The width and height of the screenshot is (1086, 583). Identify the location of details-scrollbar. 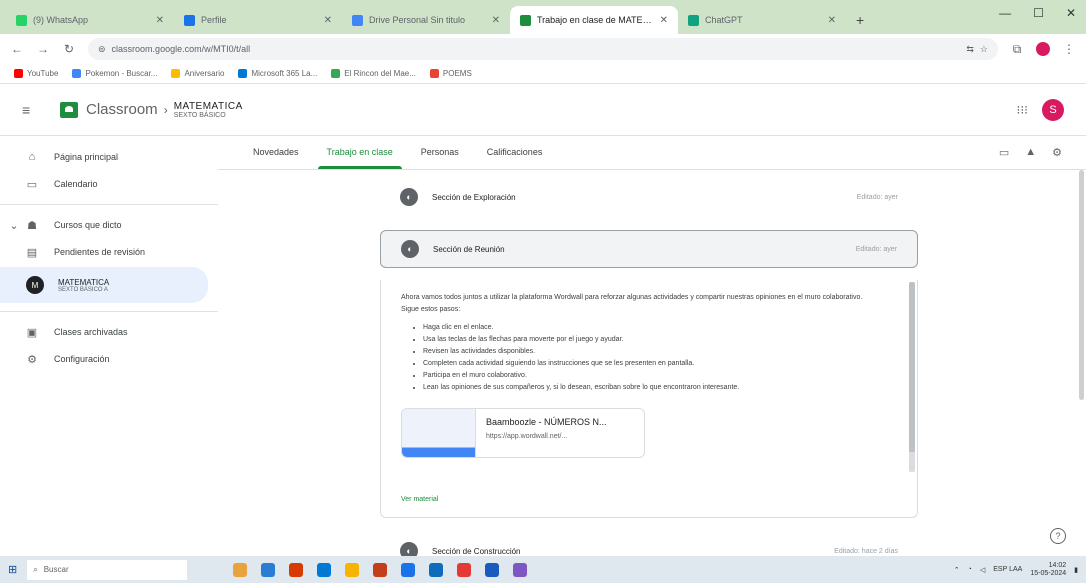
(912, 377).